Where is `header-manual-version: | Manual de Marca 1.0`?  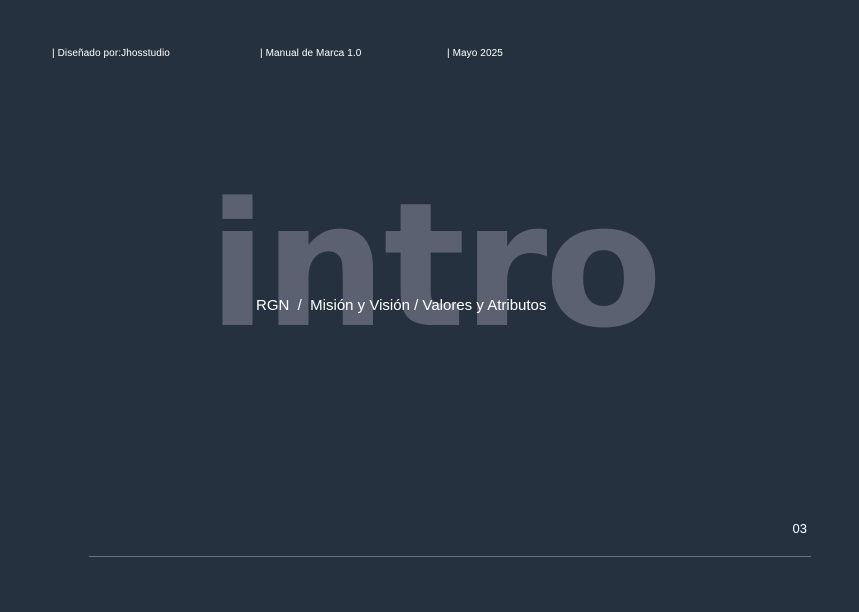 header-manual-version: | Manual de Marca 1.0 is located at coordinates (311, 53).